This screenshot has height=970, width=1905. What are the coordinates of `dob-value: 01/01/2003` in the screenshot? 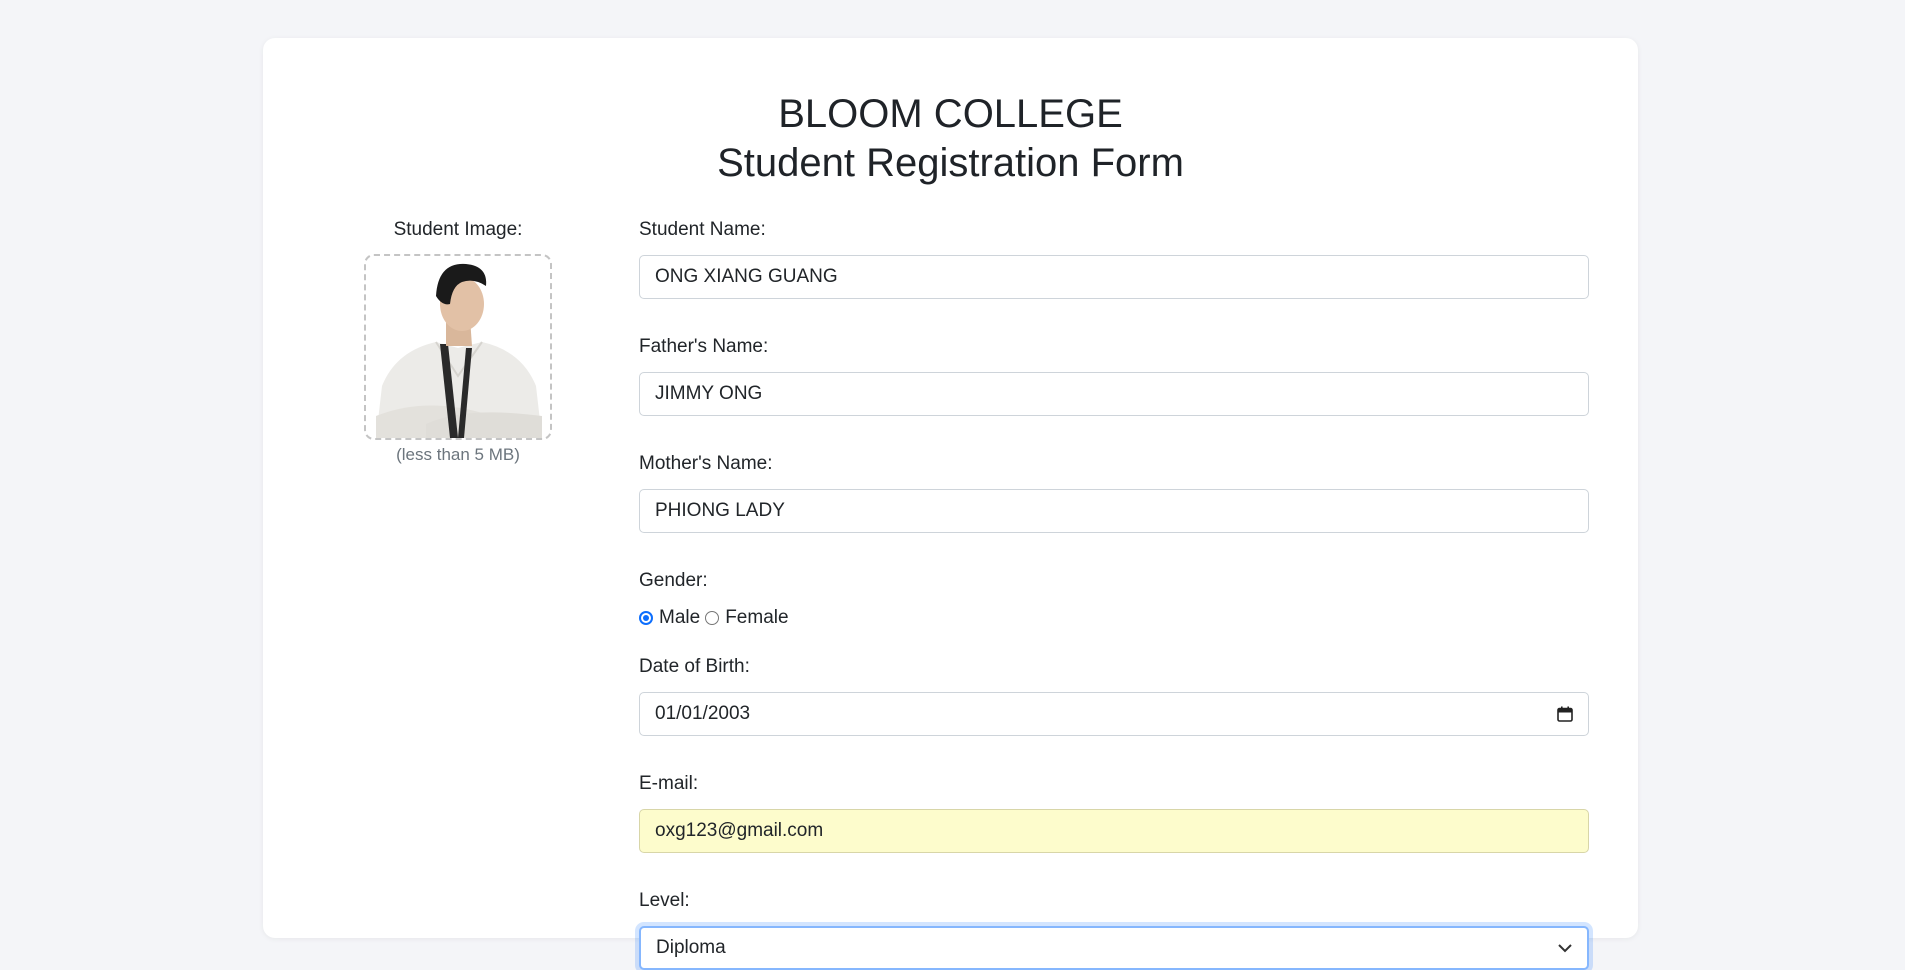 It's located at (703, 713).